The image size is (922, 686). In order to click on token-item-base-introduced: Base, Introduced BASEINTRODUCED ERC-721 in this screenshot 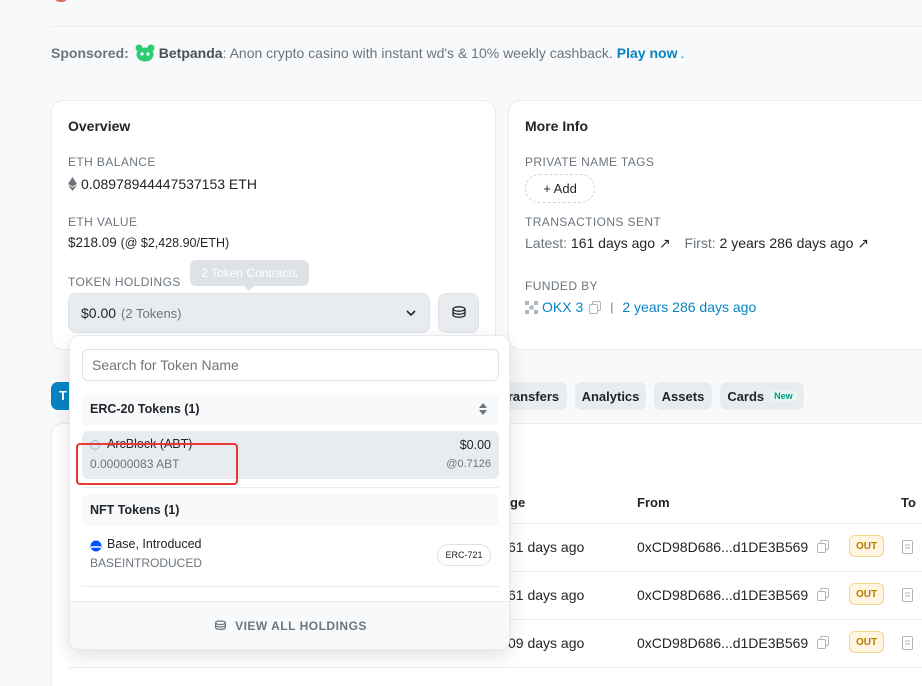, I will do `click(290, 556)`.